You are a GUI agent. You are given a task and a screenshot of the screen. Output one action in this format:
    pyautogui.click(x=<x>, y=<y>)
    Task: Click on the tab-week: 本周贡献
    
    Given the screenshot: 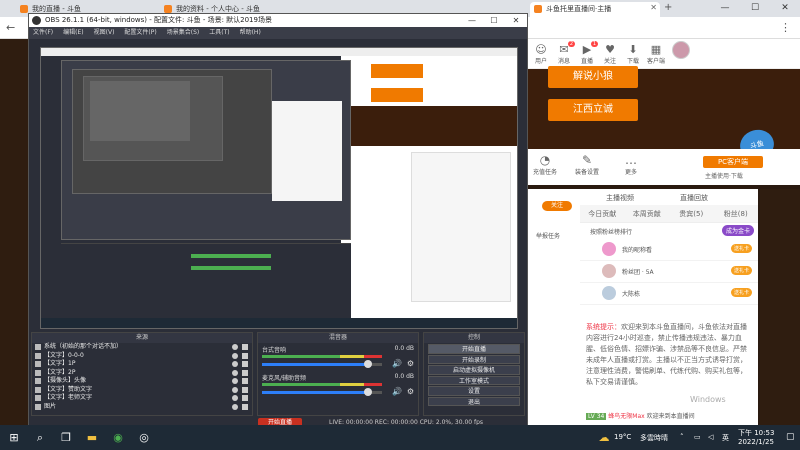 What is the action you would take?
    pyautogui.click(x=647, y=213)
    